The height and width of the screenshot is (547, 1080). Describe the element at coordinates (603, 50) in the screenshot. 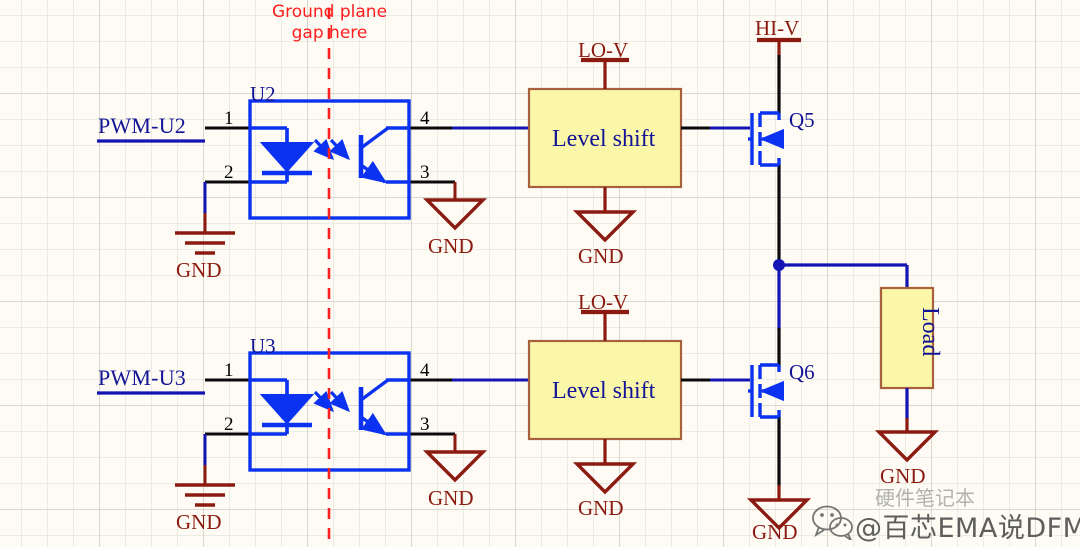

I see `power-label-lo-v-1: LO-V` at that location.